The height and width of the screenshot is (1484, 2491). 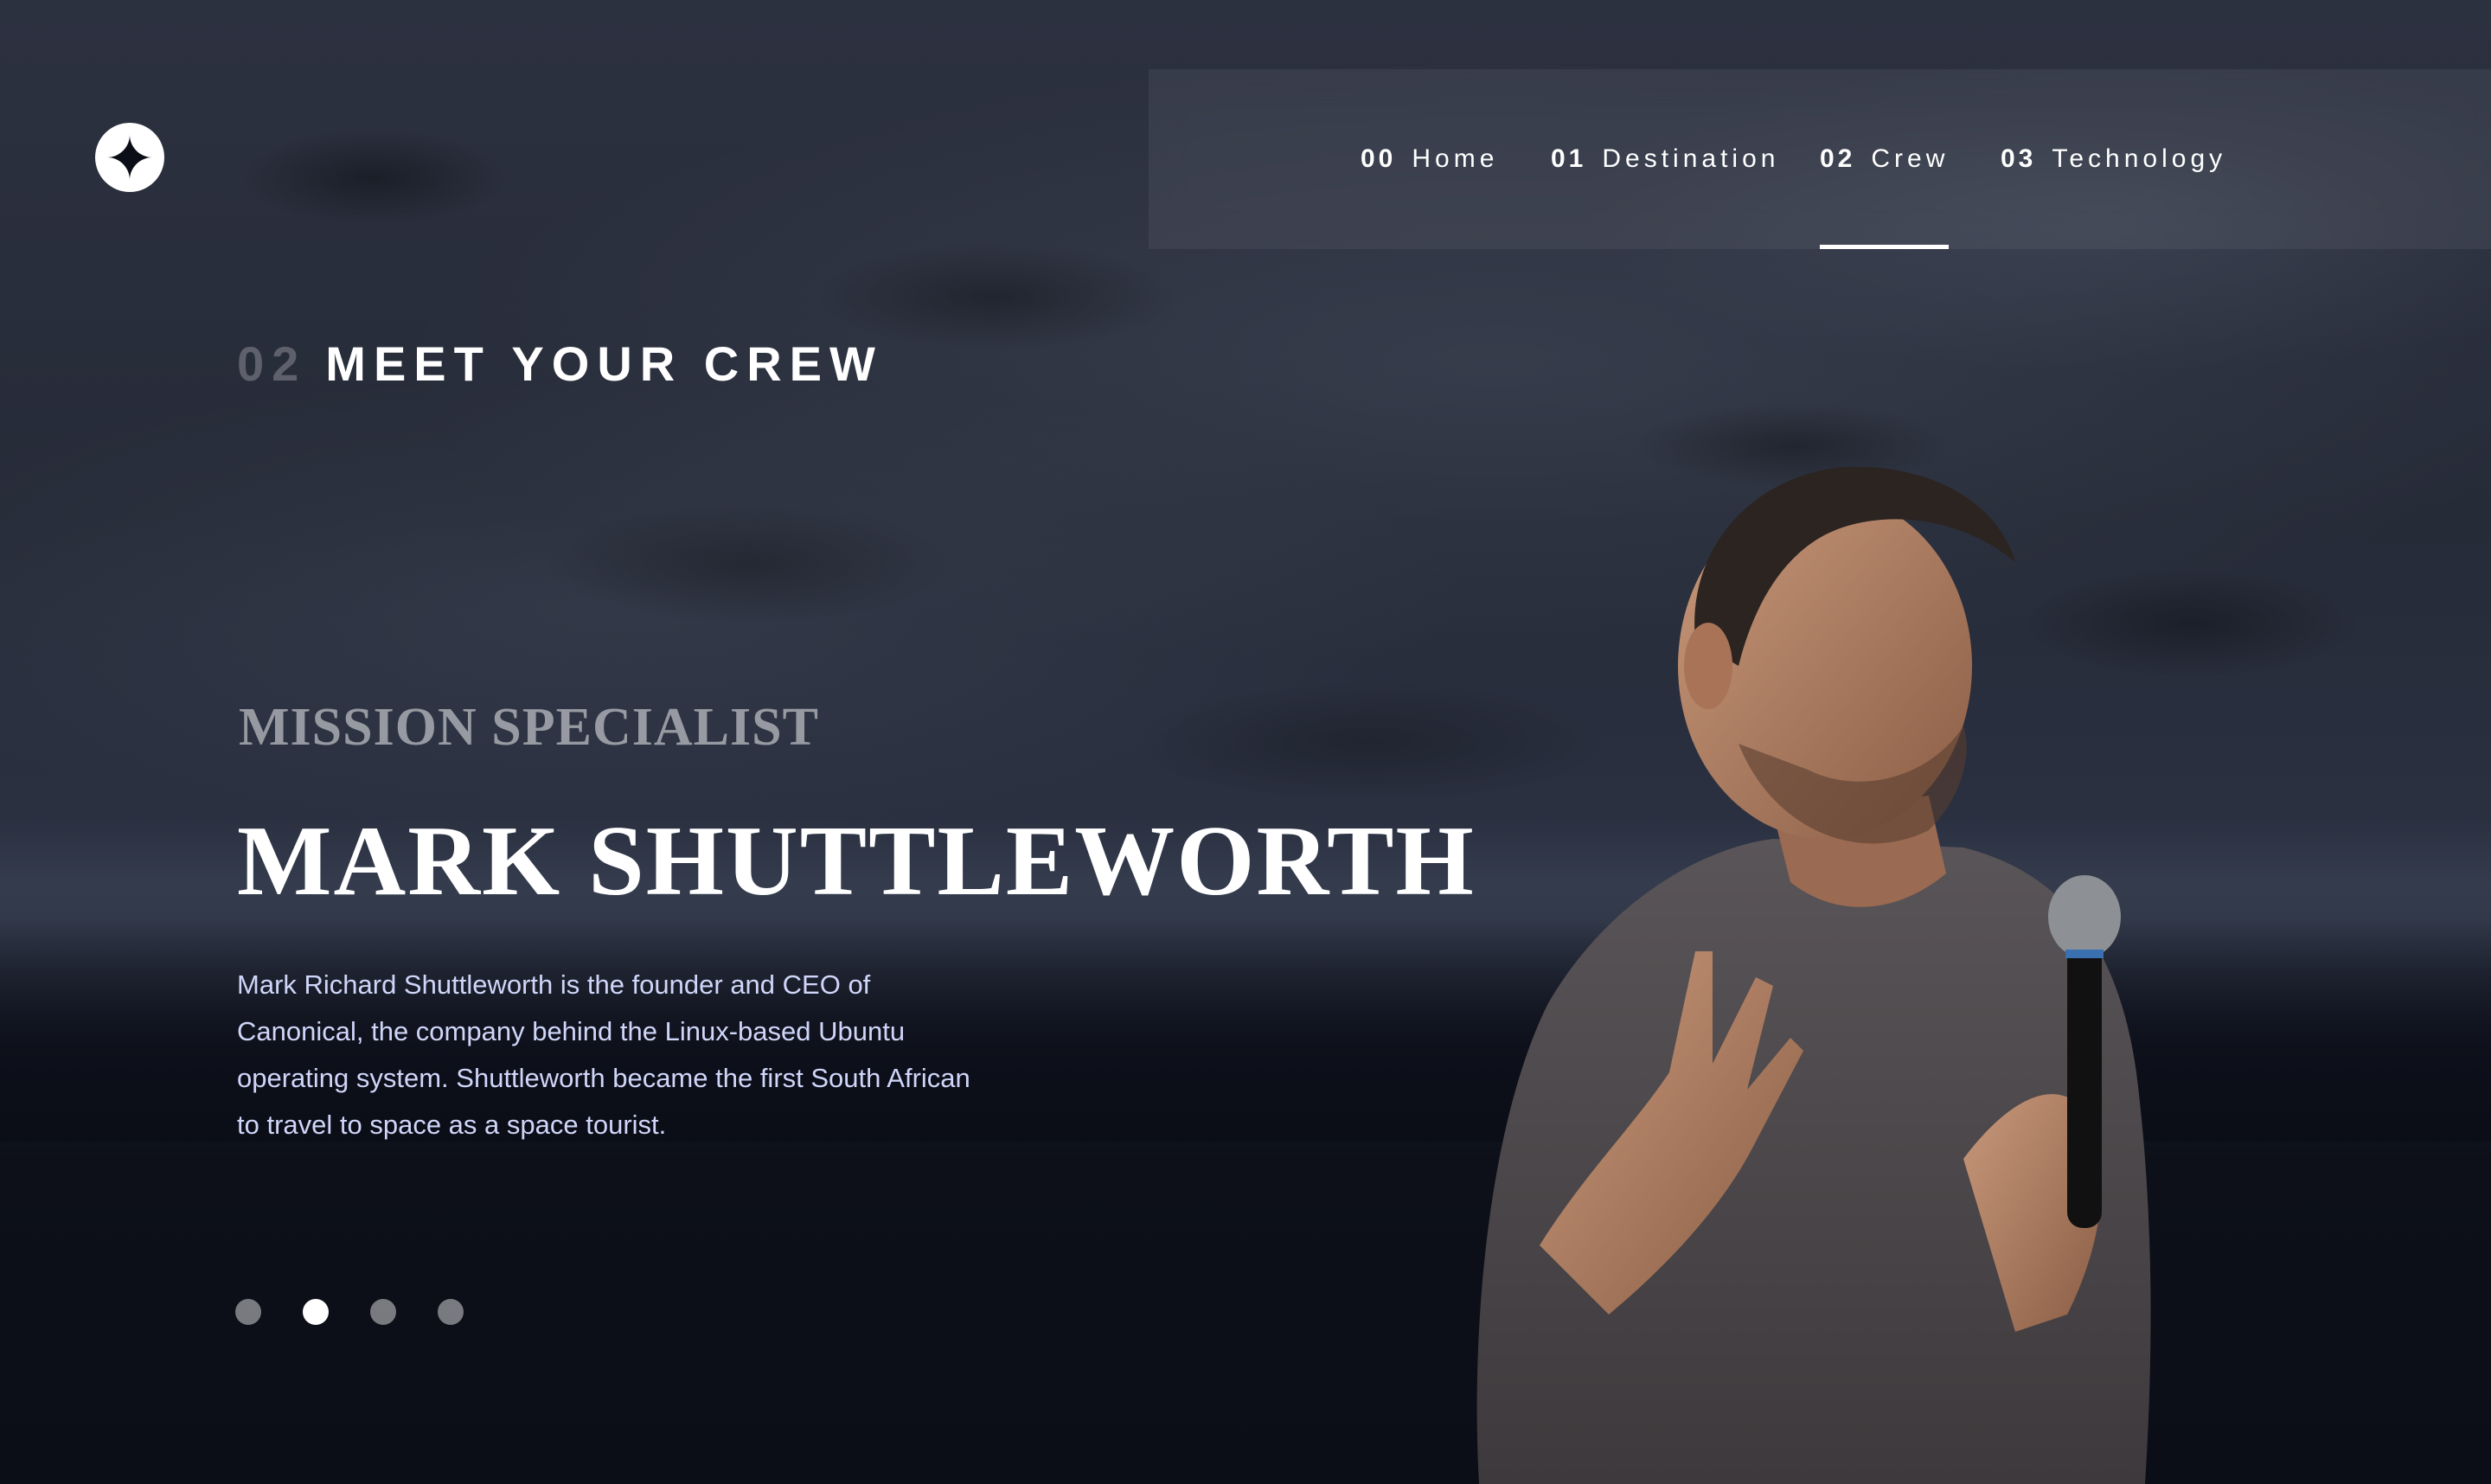 What do you see at coordinates (1569, 158) in the screenshot?
I see `nav-item-number: 01` at bounding box center [1569, 158].